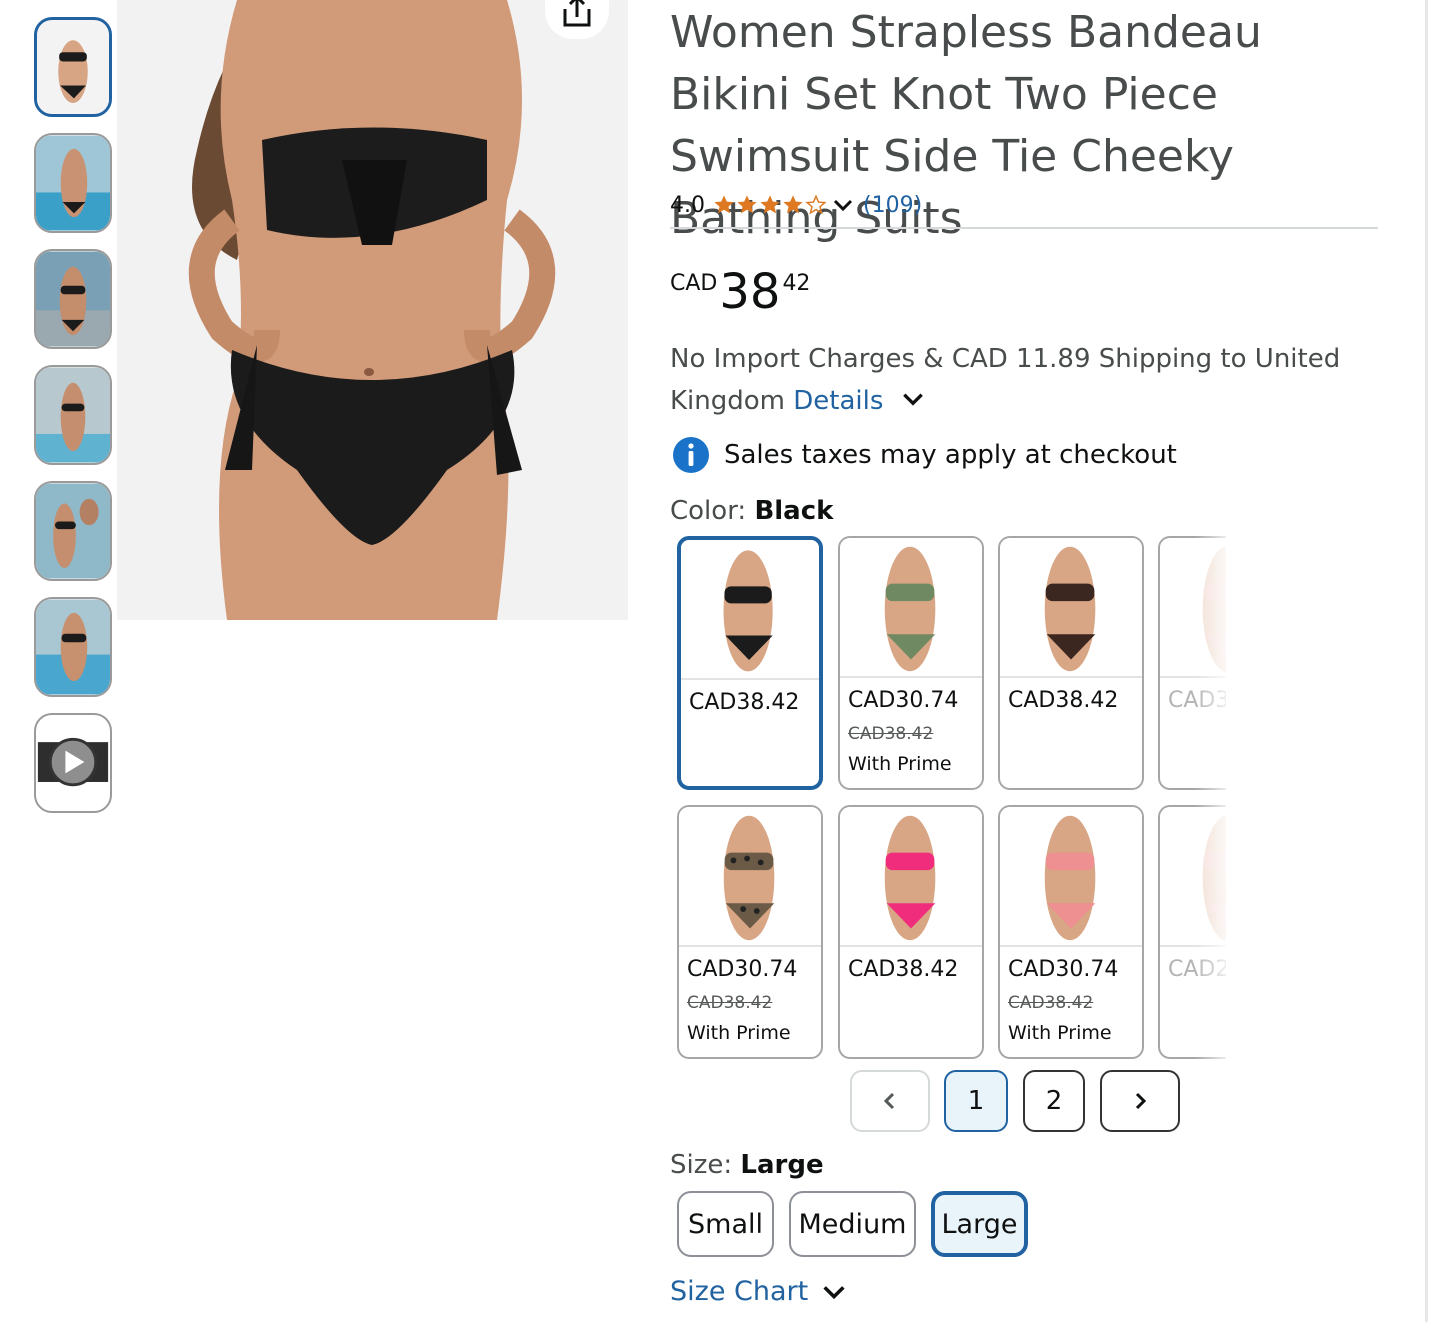  I want to click on color-swatch-hot-pink: CAD38.42, so click(911, 932).